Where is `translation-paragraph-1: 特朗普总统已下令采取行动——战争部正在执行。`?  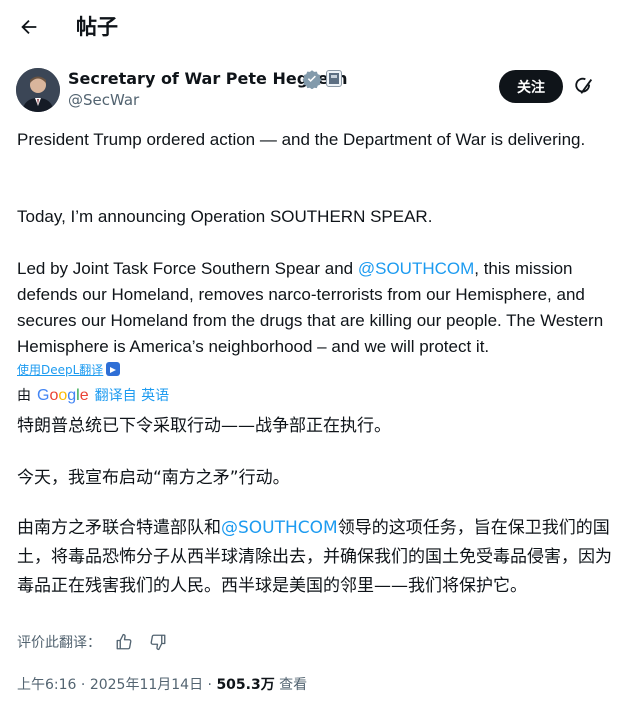 translation-paragraph-1: 特朗普总统已下令采取行动——战争部正在执行。 is located at coordinates (204, 426).